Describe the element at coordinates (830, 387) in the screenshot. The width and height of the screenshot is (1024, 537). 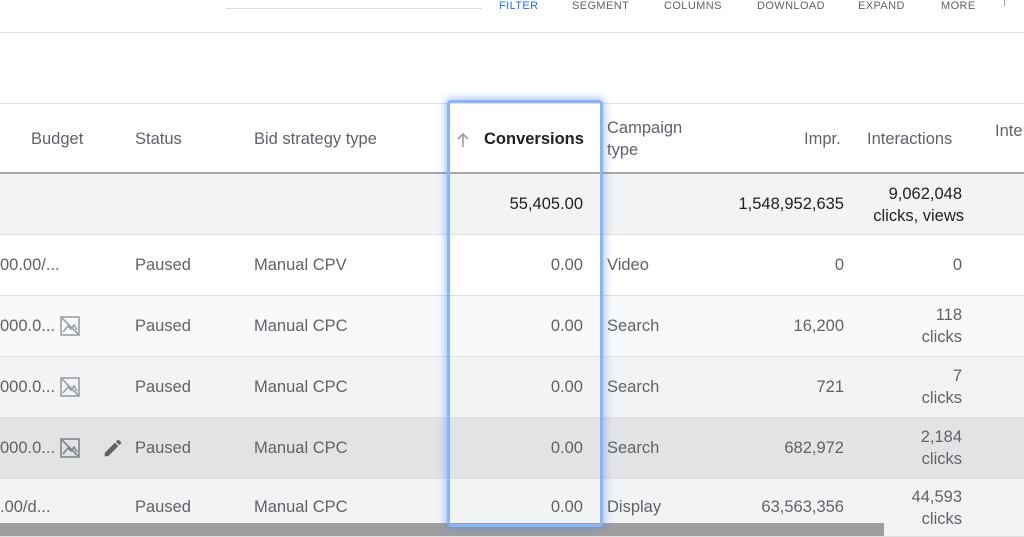
I see `impr-cell: 721` at that location.